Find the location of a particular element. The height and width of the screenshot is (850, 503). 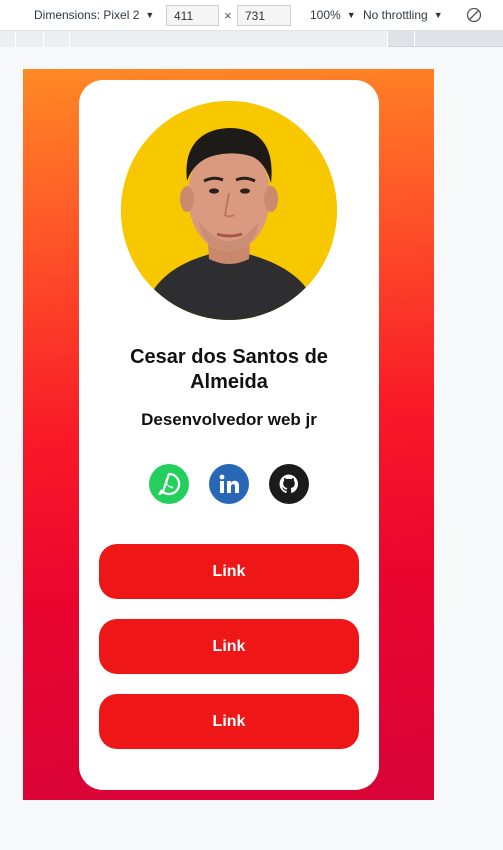

github-icon is located at coordinates (289, 483).